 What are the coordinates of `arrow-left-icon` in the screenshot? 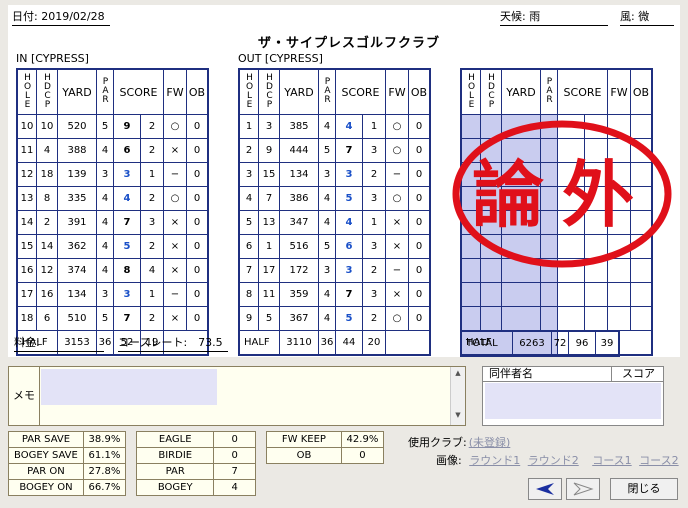 It's located at (545, 489).